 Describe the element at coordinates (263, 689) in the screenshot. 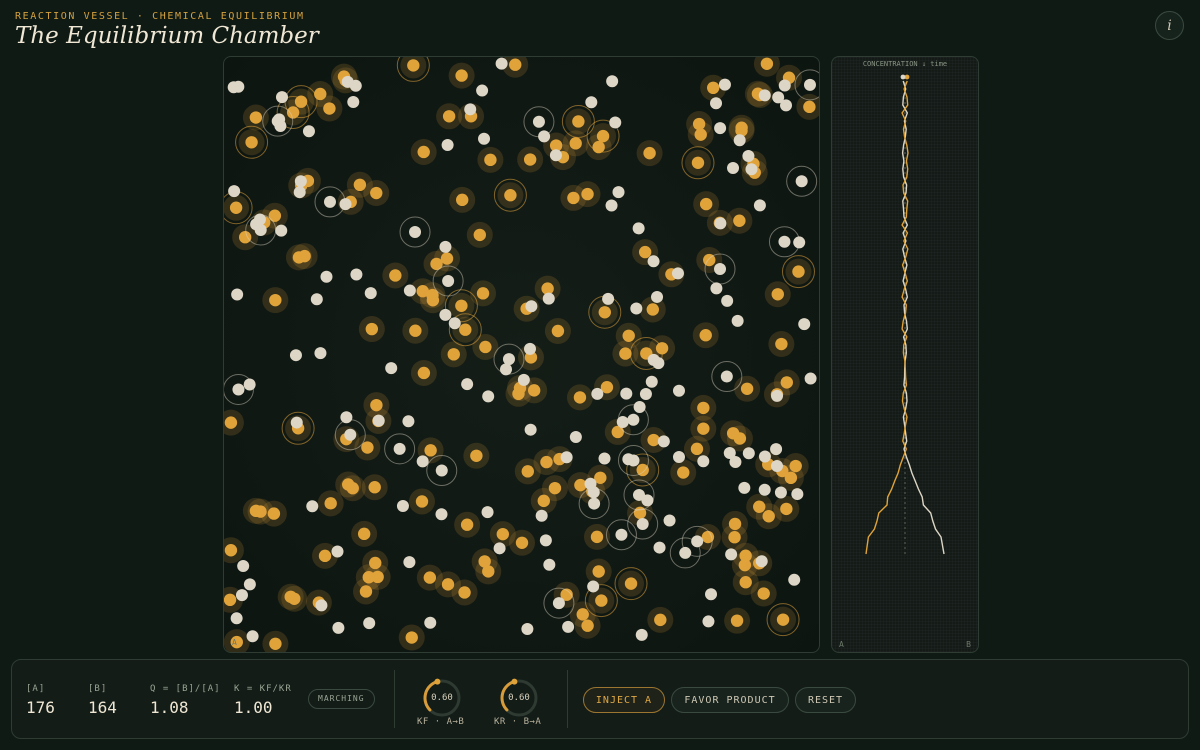

I see `stat-k-label: K = KF/KR` at that location.